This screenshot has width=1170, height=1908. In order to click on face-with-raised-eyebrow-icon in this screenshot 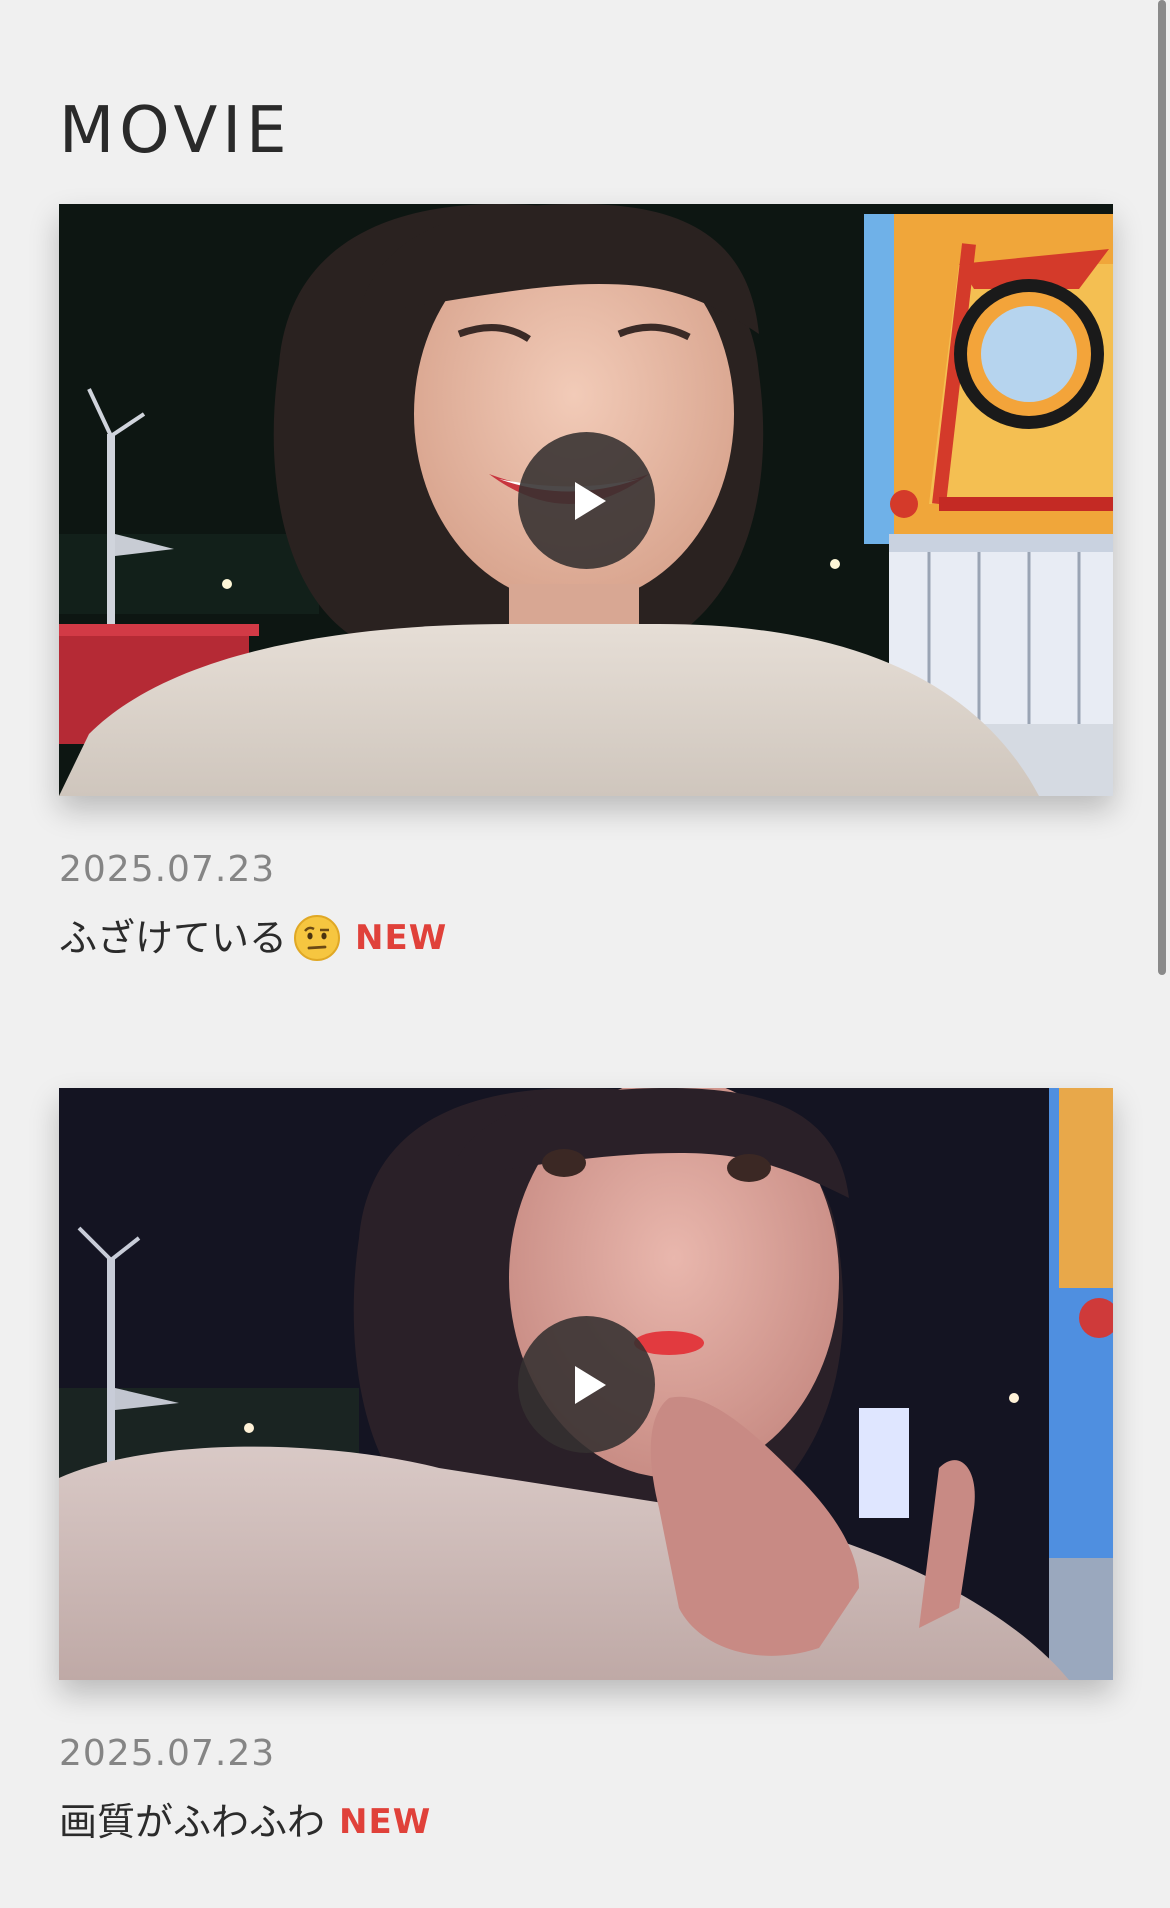, I will do `click(317, 938)`.